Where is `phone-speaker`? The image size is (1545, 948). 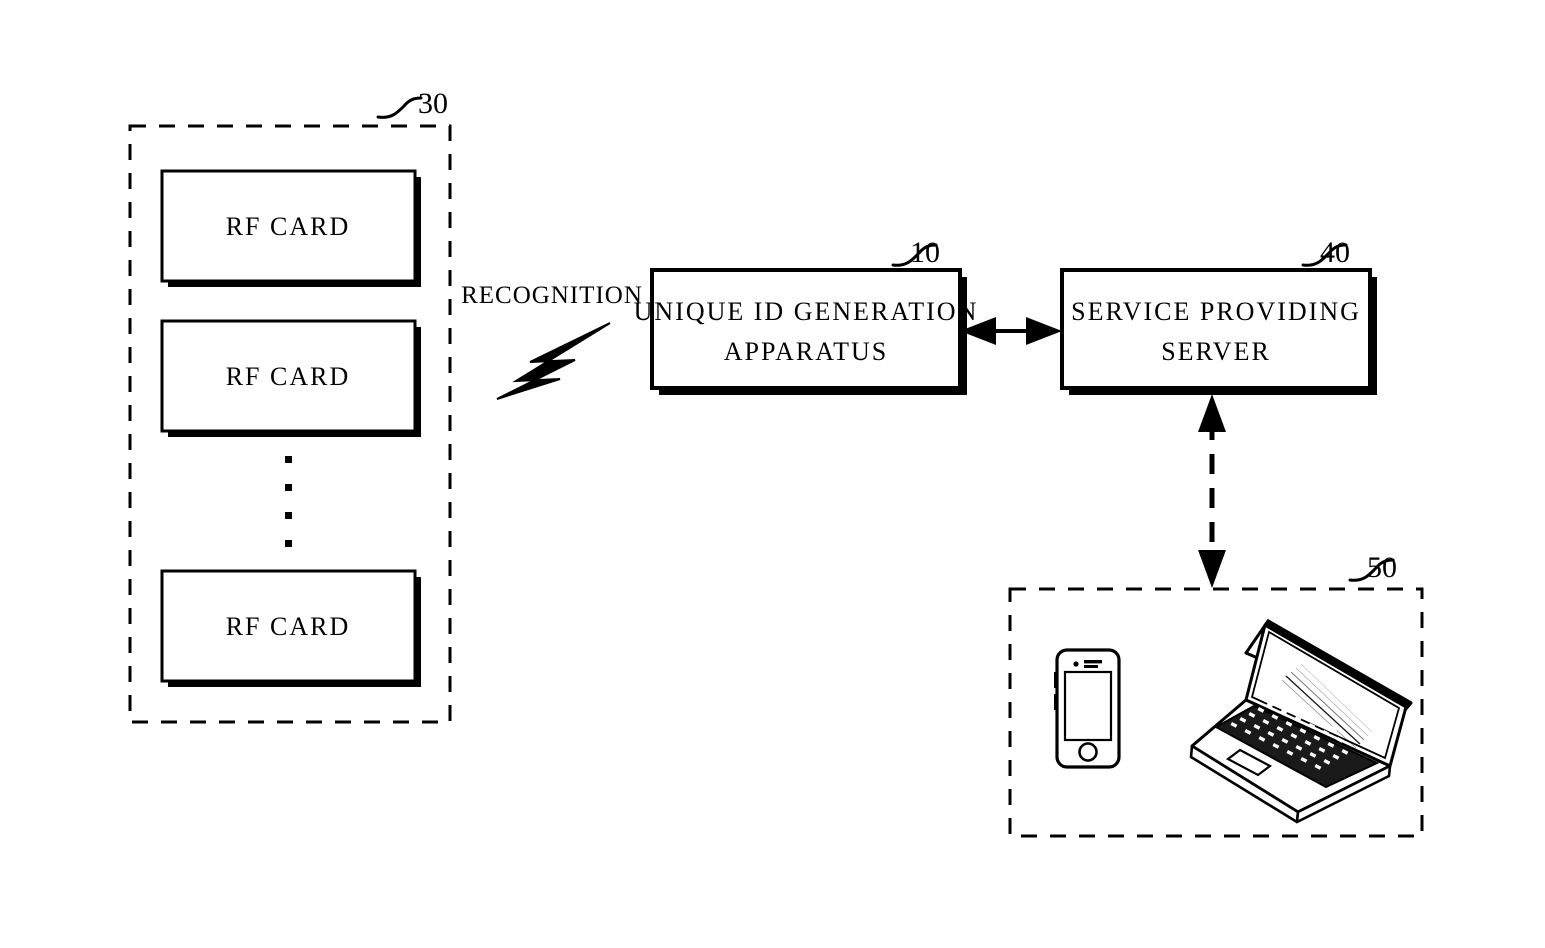
phone-speaker is located at coordinates (1093, 662).